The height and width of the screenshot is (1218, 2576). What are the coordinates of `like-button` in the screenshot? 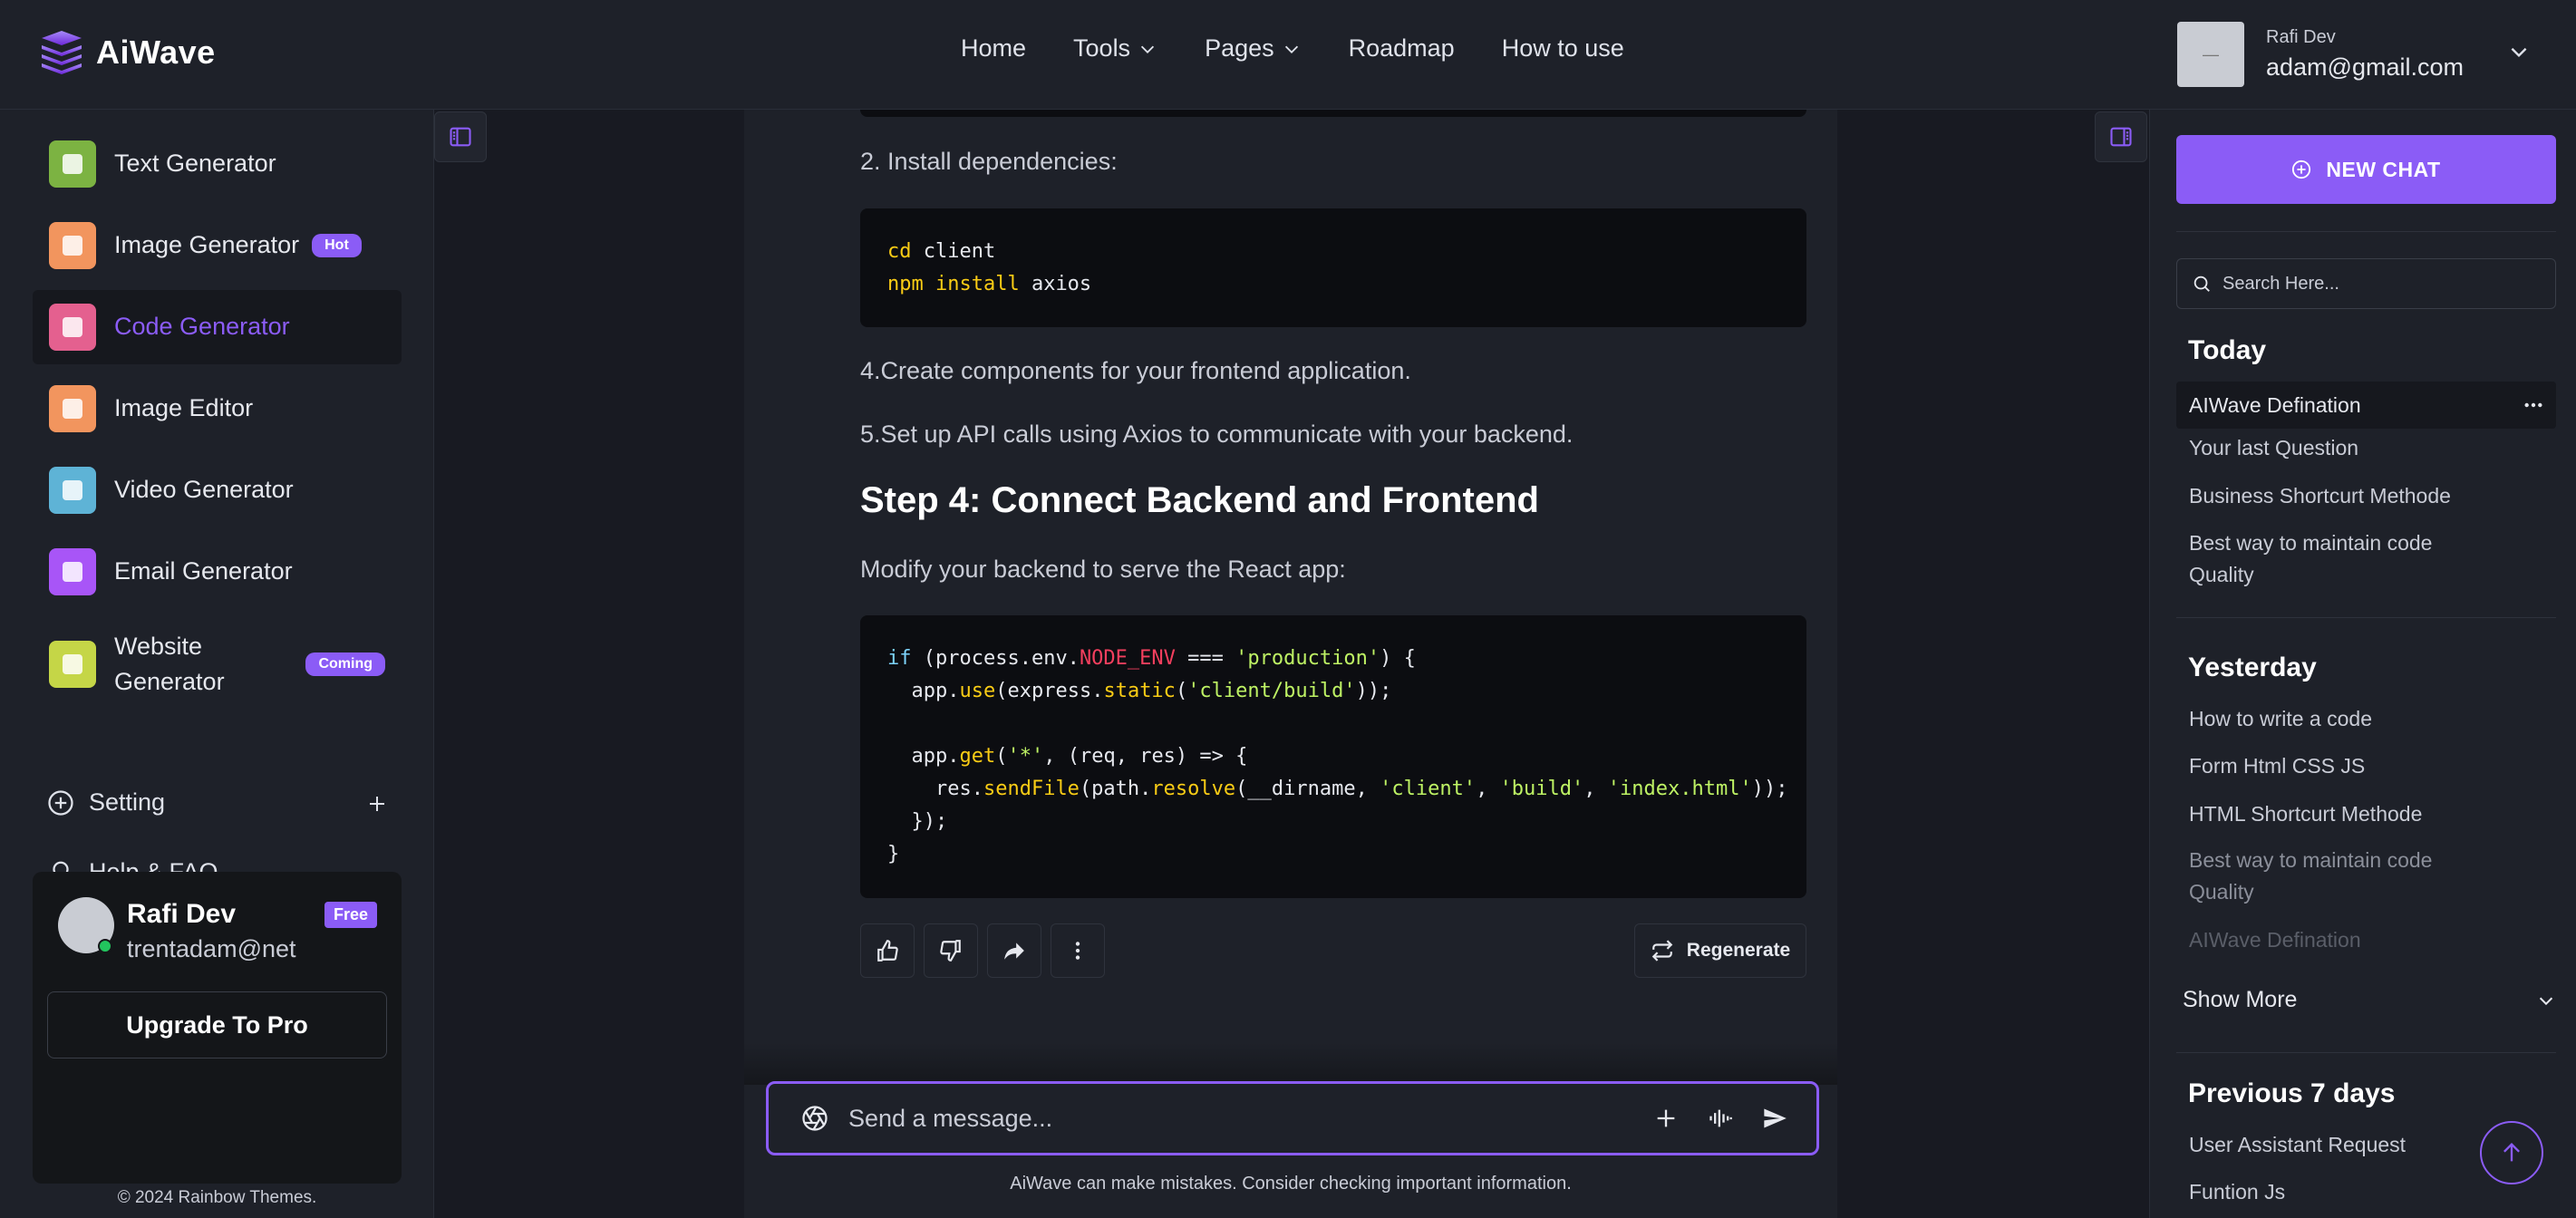 It's located at (887, 950).